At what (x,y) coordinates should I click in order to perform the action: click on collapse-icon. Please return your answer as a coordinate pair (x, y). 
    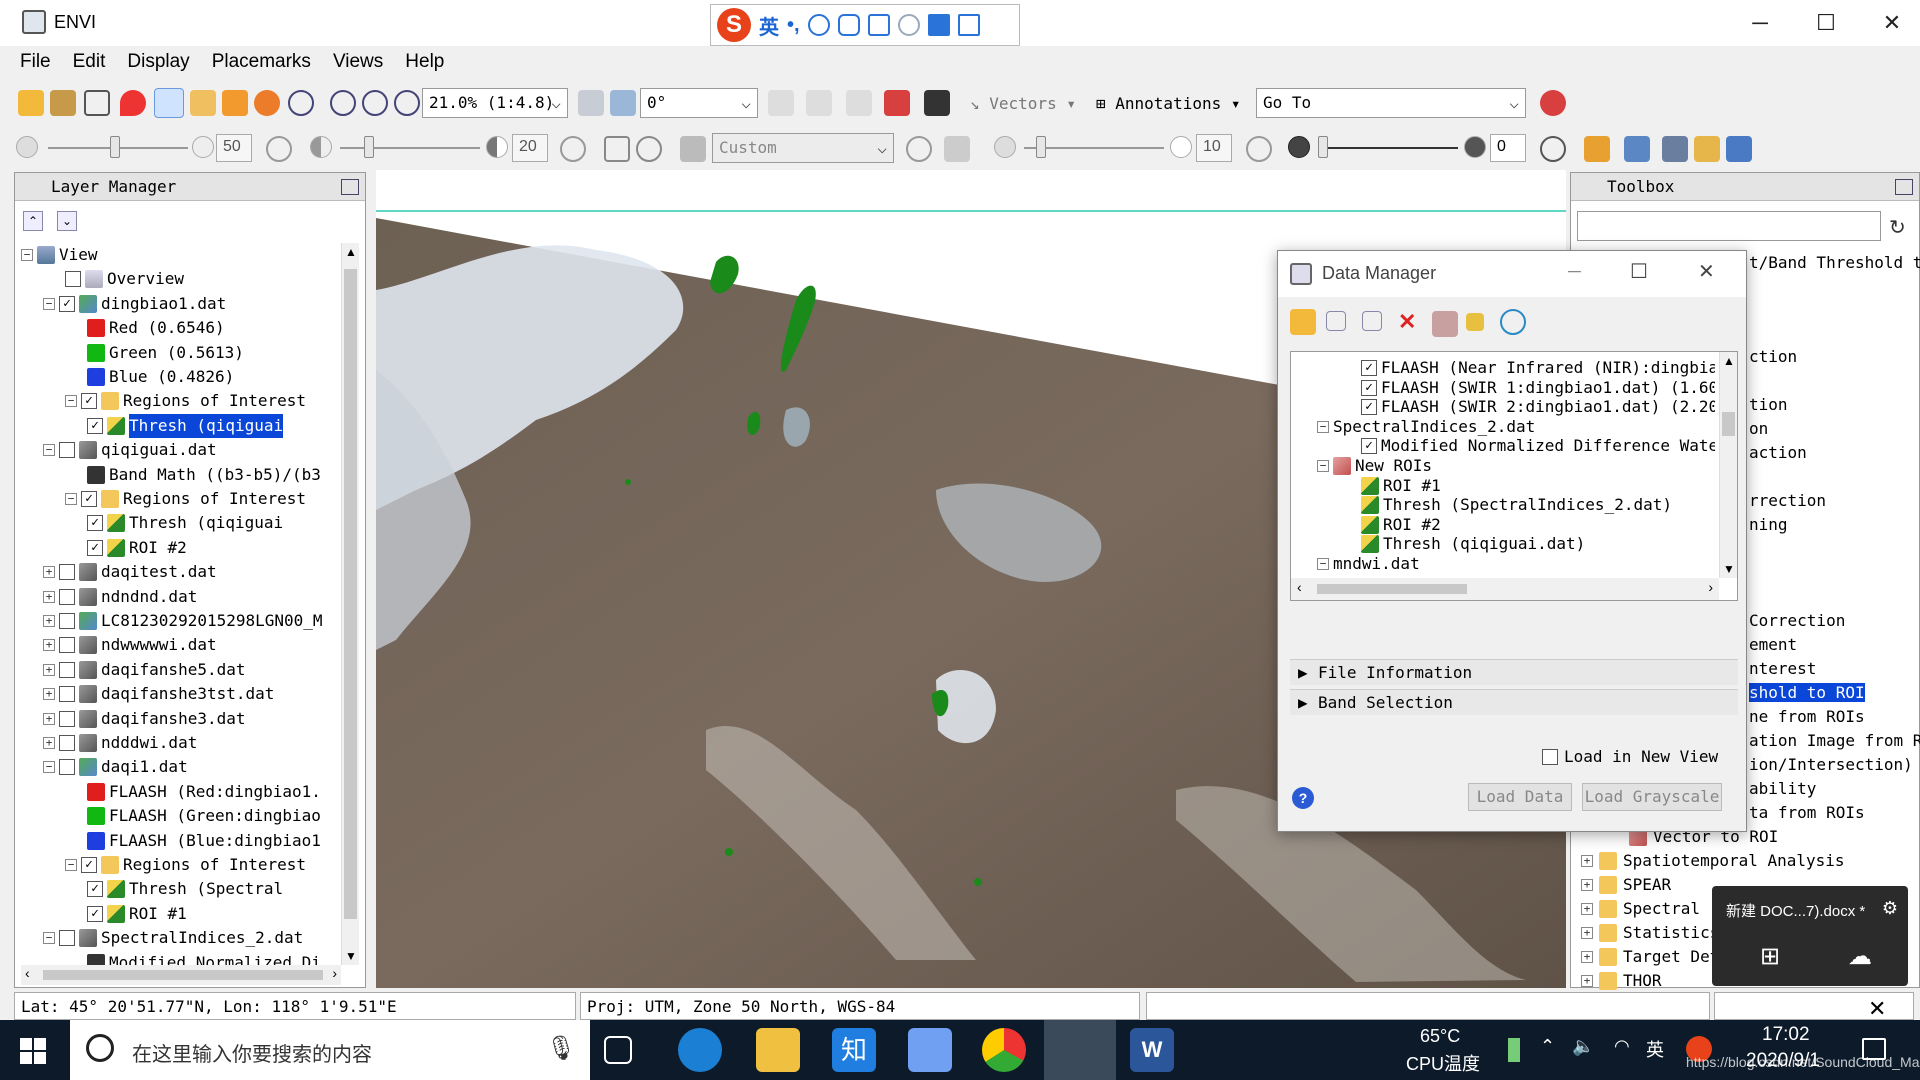
    Looking at the image, I should click on (1336, 321).